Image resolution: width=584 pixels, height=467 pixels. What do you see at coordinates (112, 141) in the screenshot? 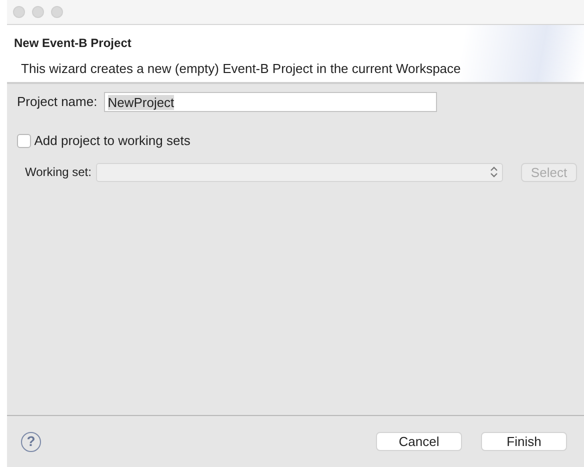
I see `working-sets-label: Add project to working sets` at bounding box center [112, 141].